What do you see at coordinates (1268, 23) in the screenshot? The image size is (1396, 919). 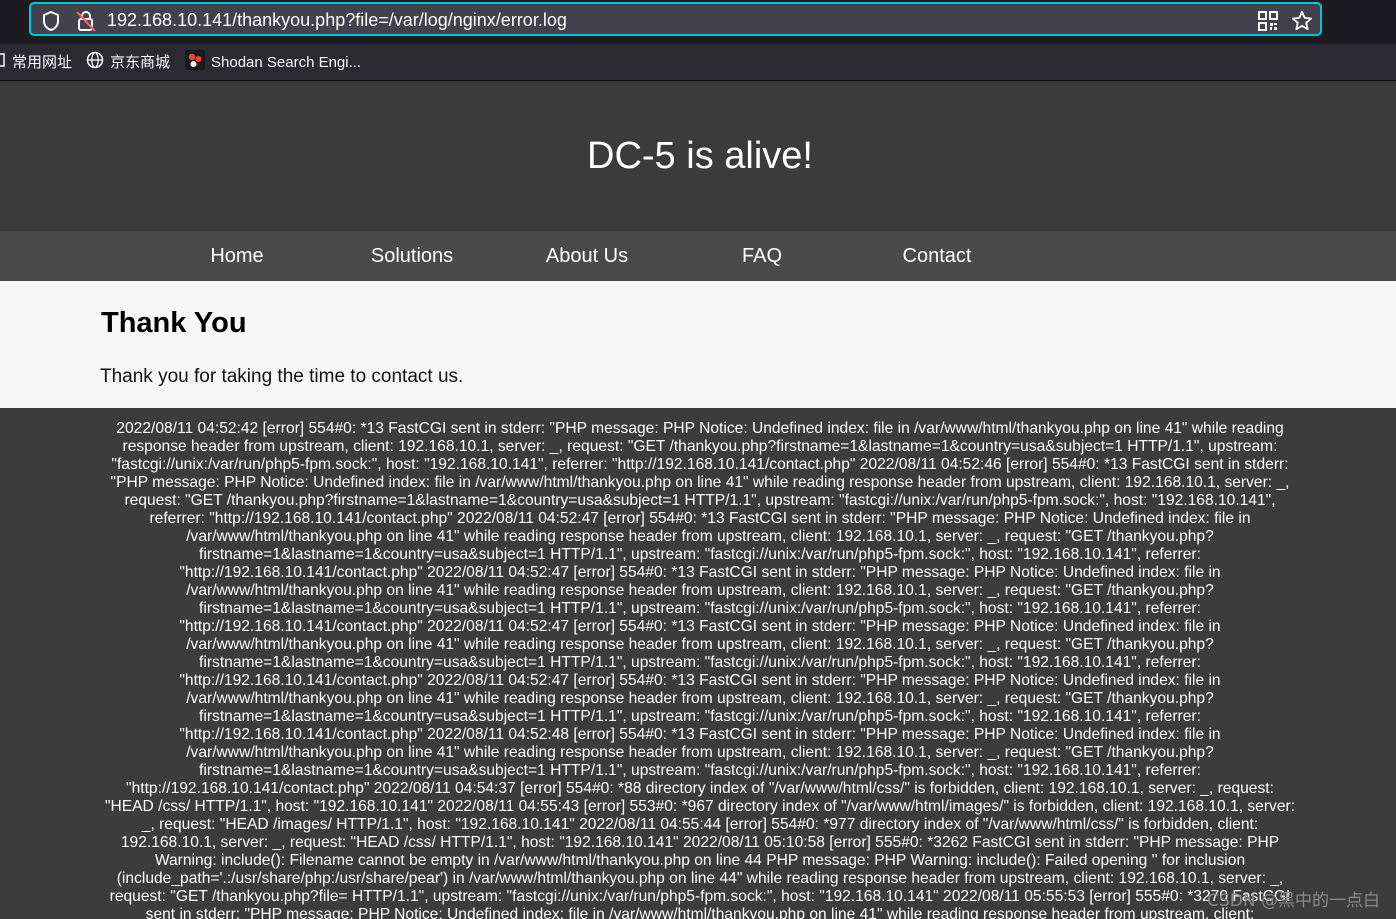 I see `qr-code-icon` at bounding box center [1268, 23].